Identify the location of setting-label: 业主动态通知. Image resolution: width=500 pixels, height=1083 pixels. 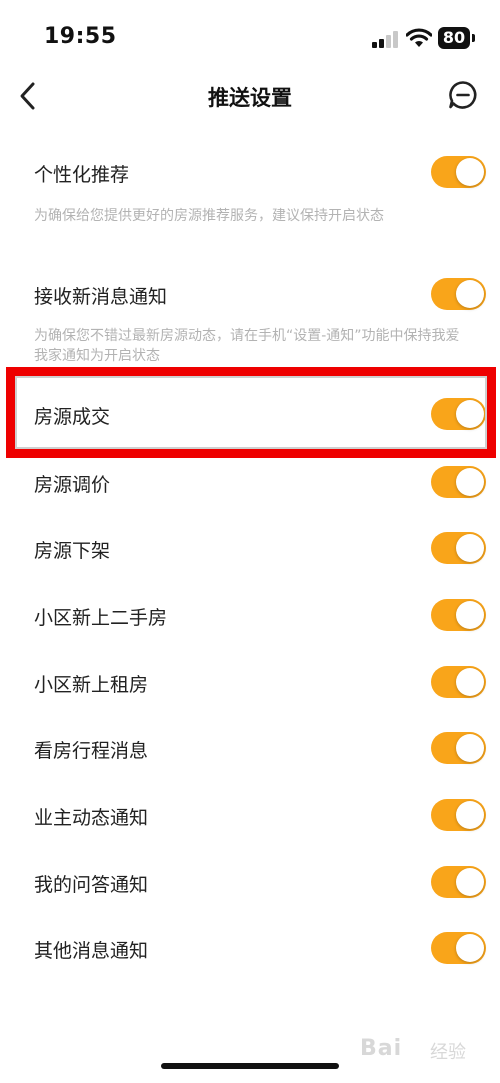
(91, 818).